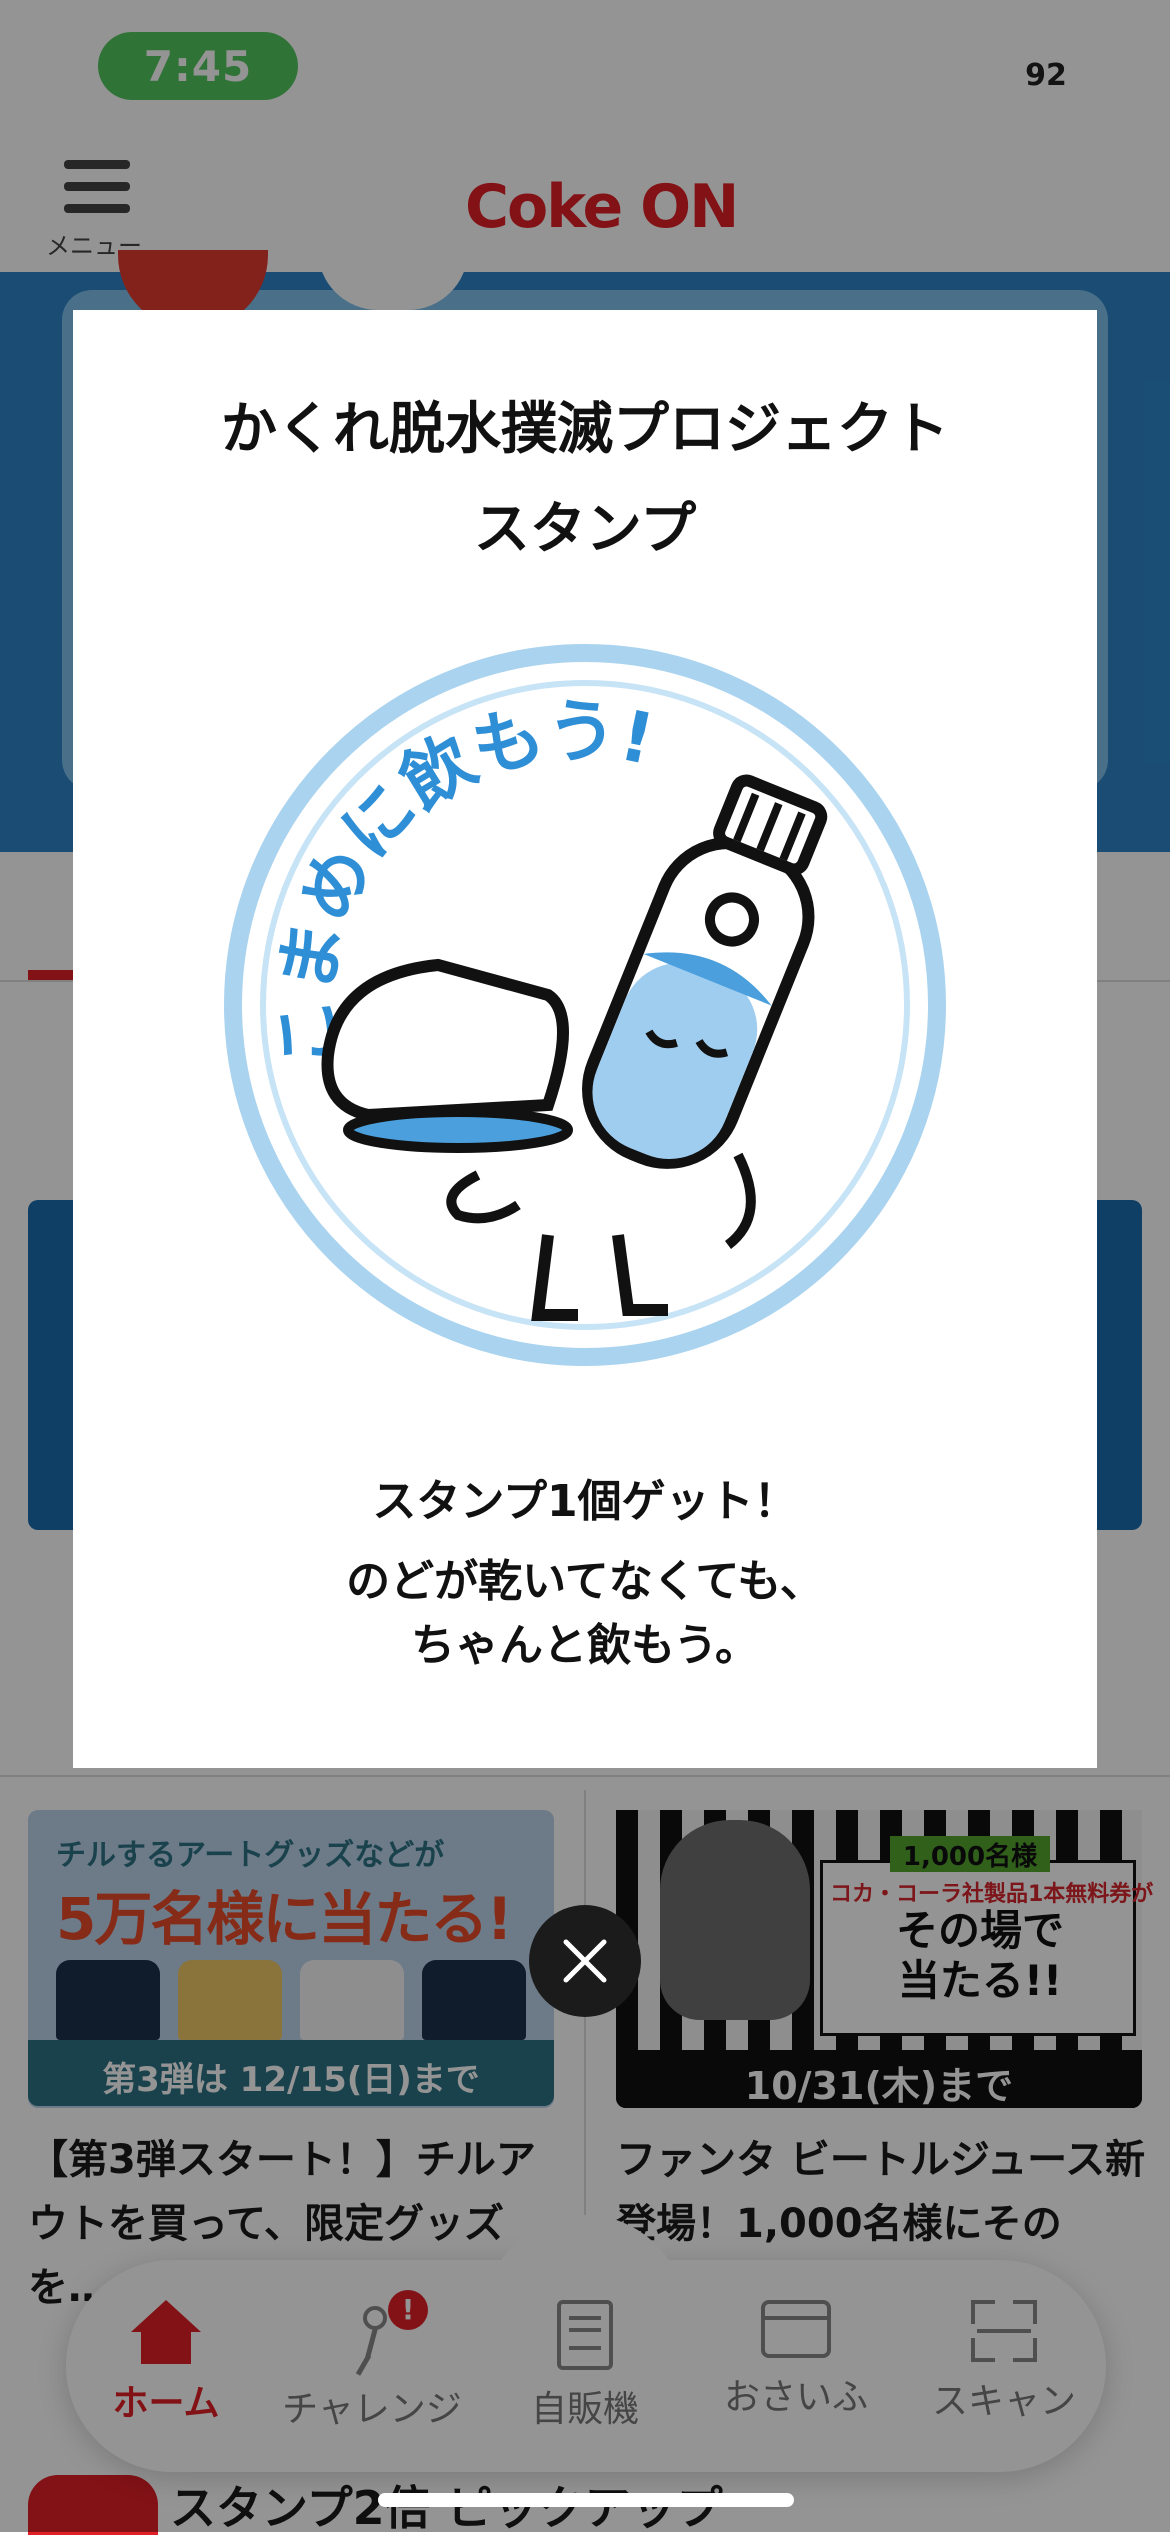 Image resolution: width=1170 pixels, height=2538 pixels. I want to click on close-button, so click(585, 1961).